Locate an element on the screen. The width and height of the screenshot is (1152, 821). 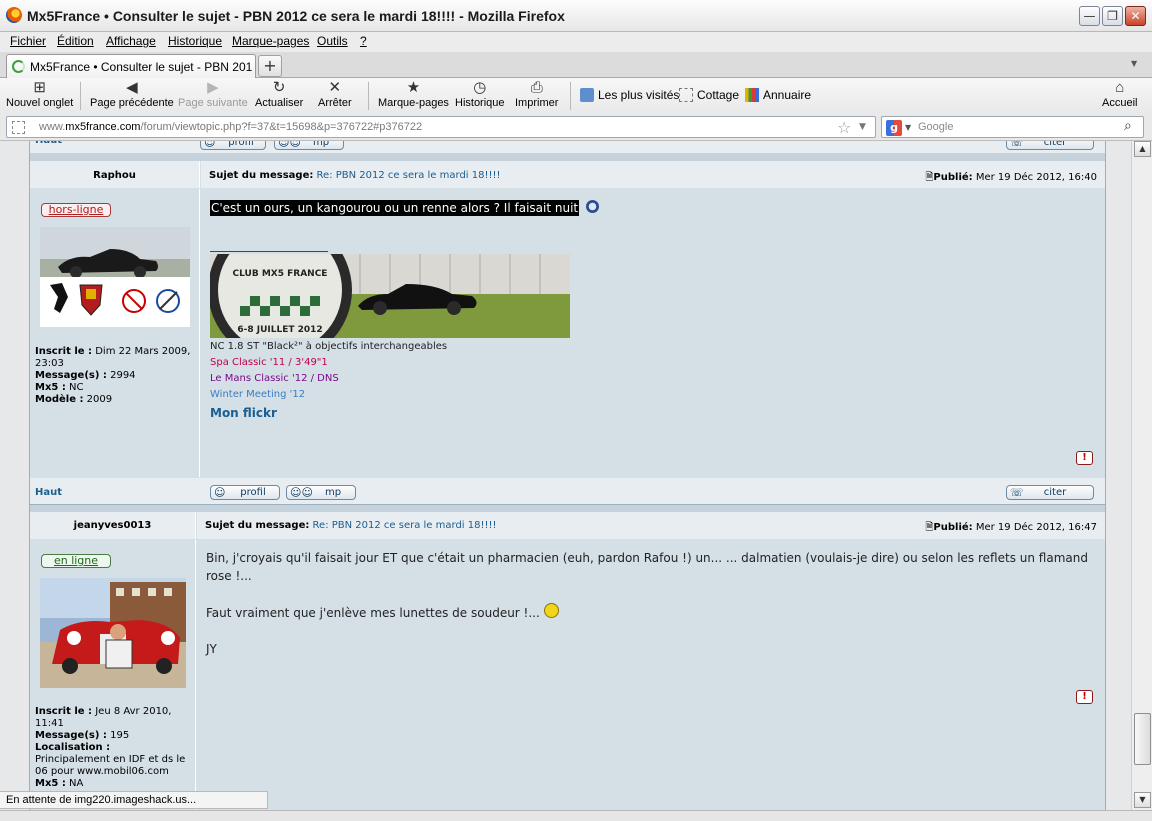
scrollbar-thumb is located at coordinates (1142, 739).